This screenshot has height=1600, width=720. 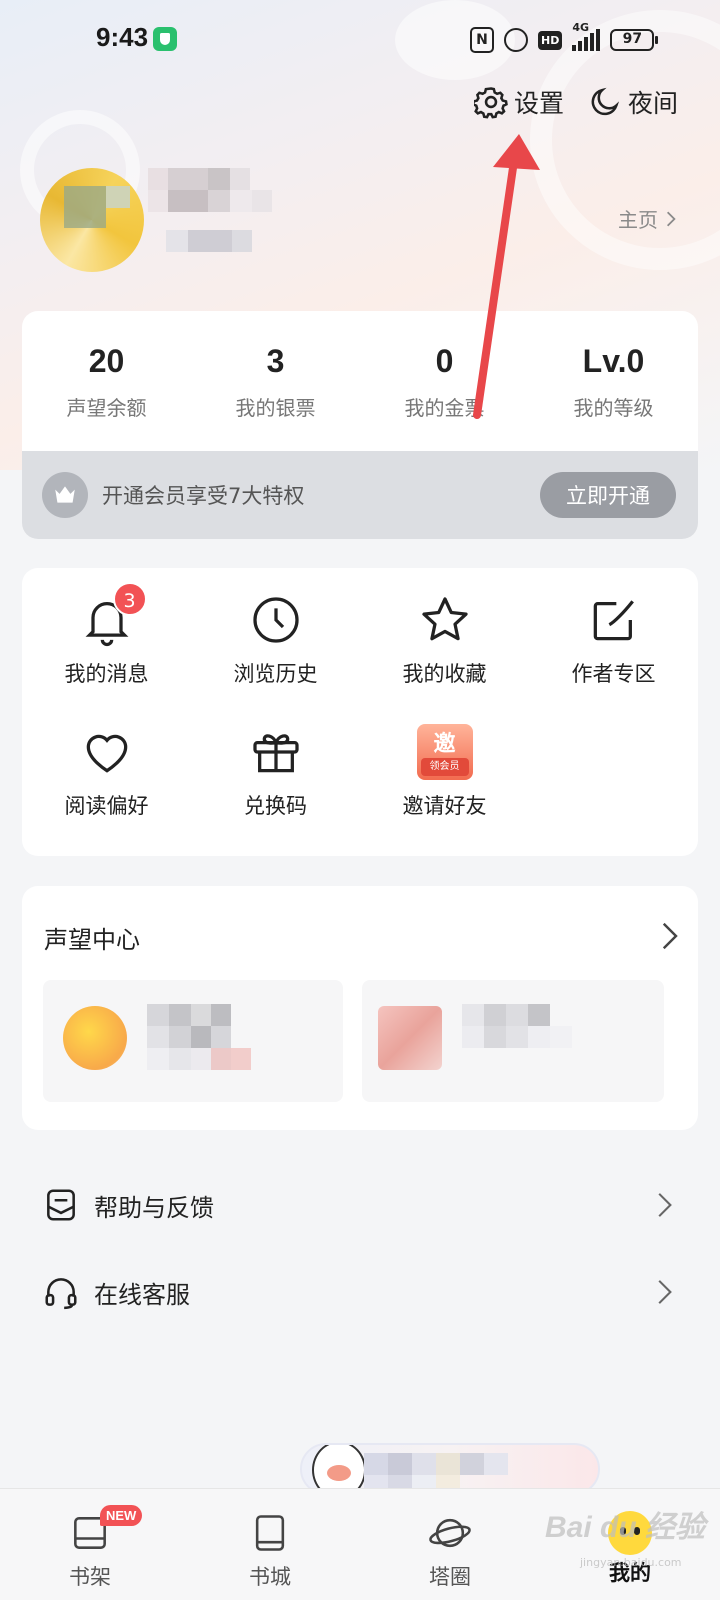 What do you see at coordinates (61, 1294) in the screenshot?
I see `headset-icon` at bounding box center [61, 1294].